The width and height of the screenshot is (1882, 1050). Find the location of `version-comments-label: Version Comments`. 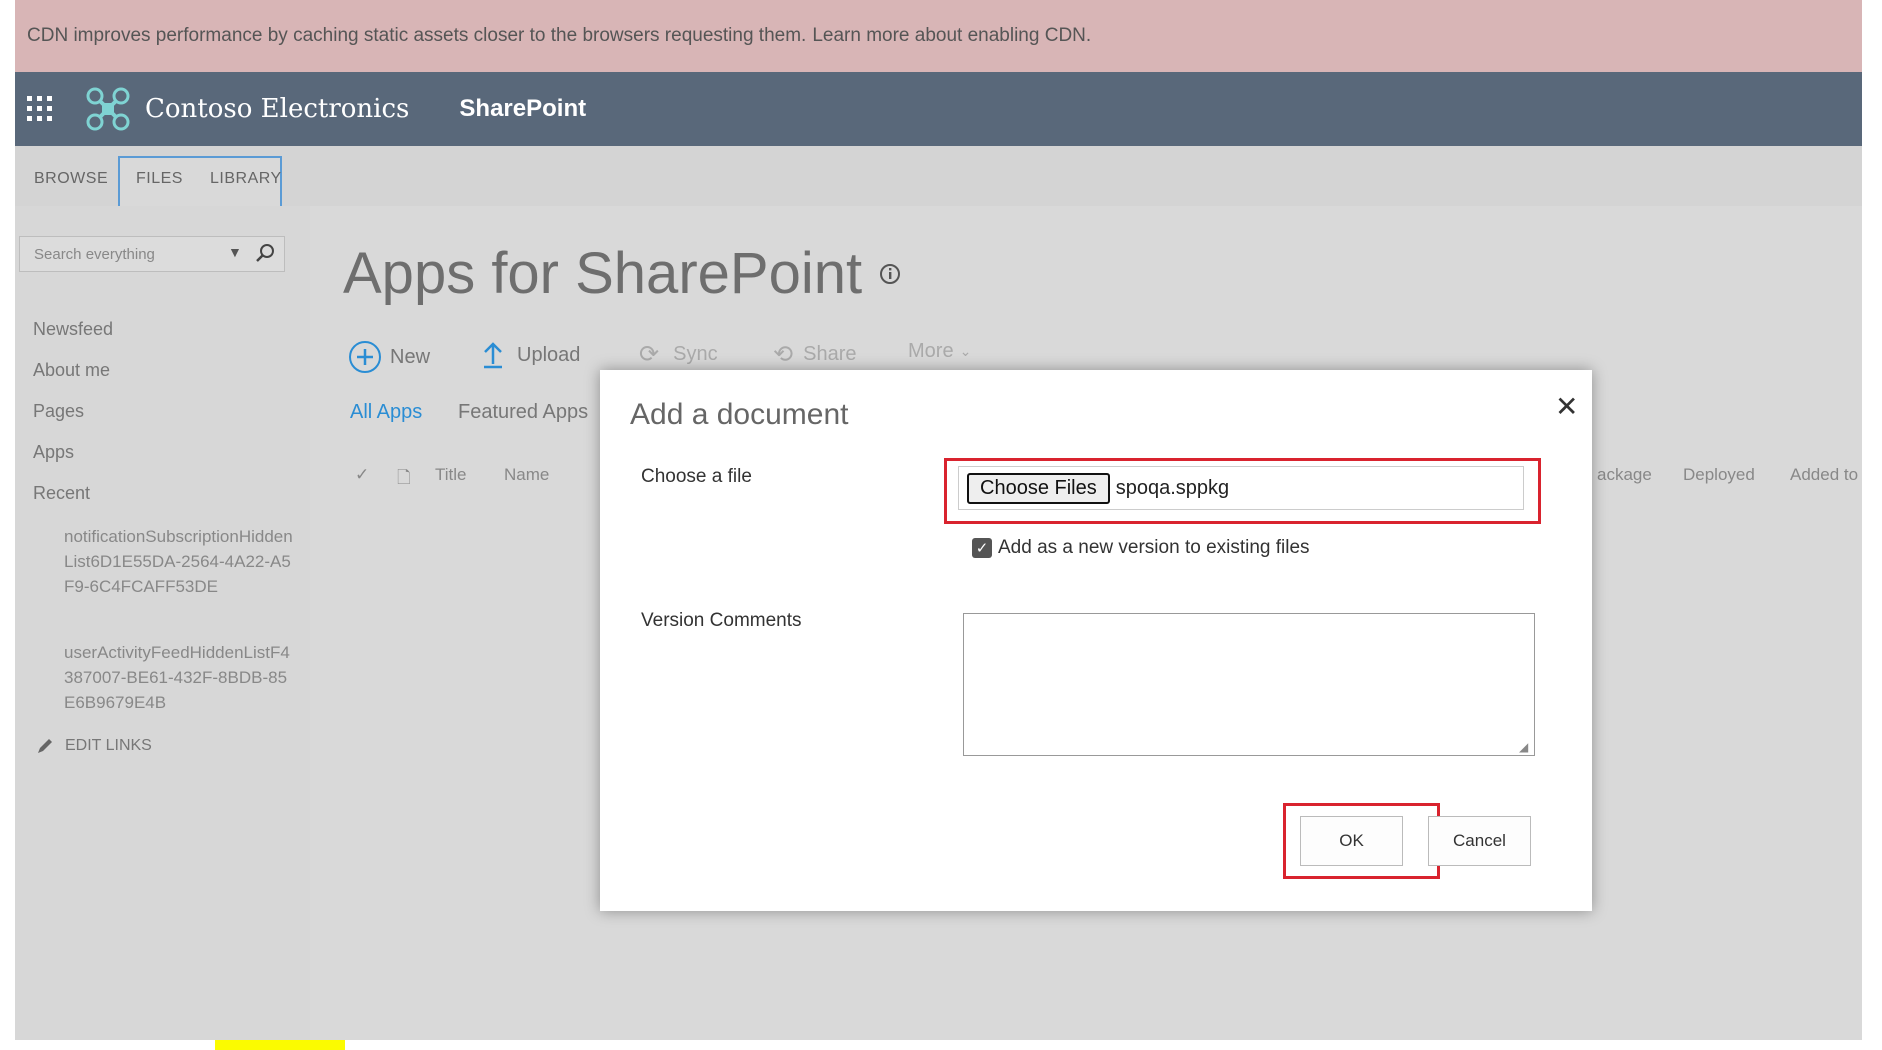

version-comments-label: Version Comments is located at coordinates (721, 620).